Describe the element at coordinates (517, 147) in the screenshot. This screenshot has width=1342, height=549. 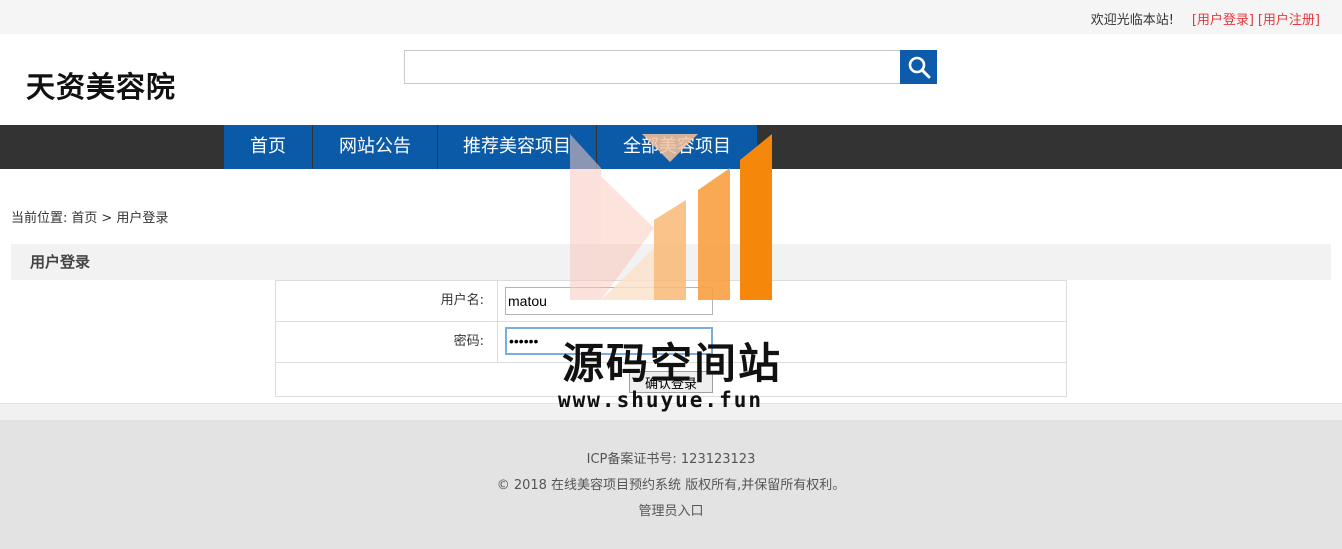
I see `nav-recommended-items: 推荐美容项目` at that location.